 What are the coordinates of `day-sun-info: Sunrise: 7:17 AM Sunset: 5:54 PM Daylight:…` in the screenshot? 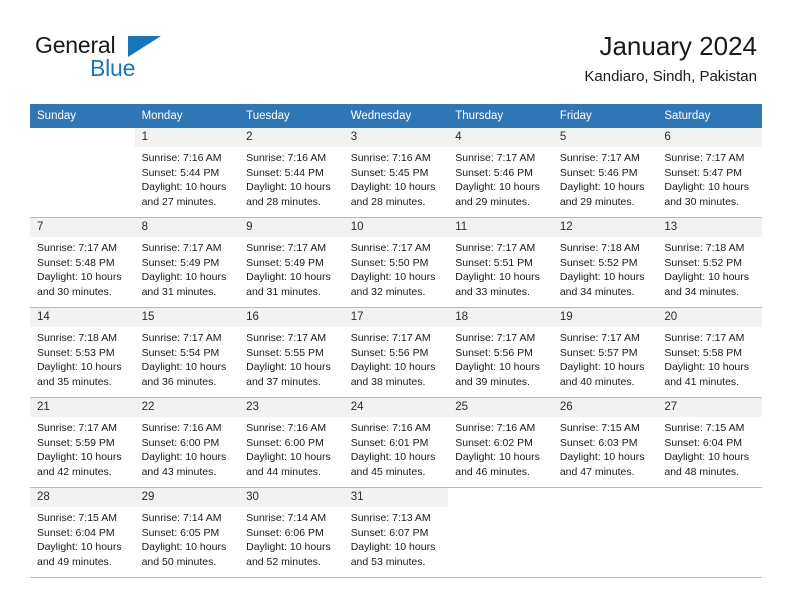 It's located at (187, 358).